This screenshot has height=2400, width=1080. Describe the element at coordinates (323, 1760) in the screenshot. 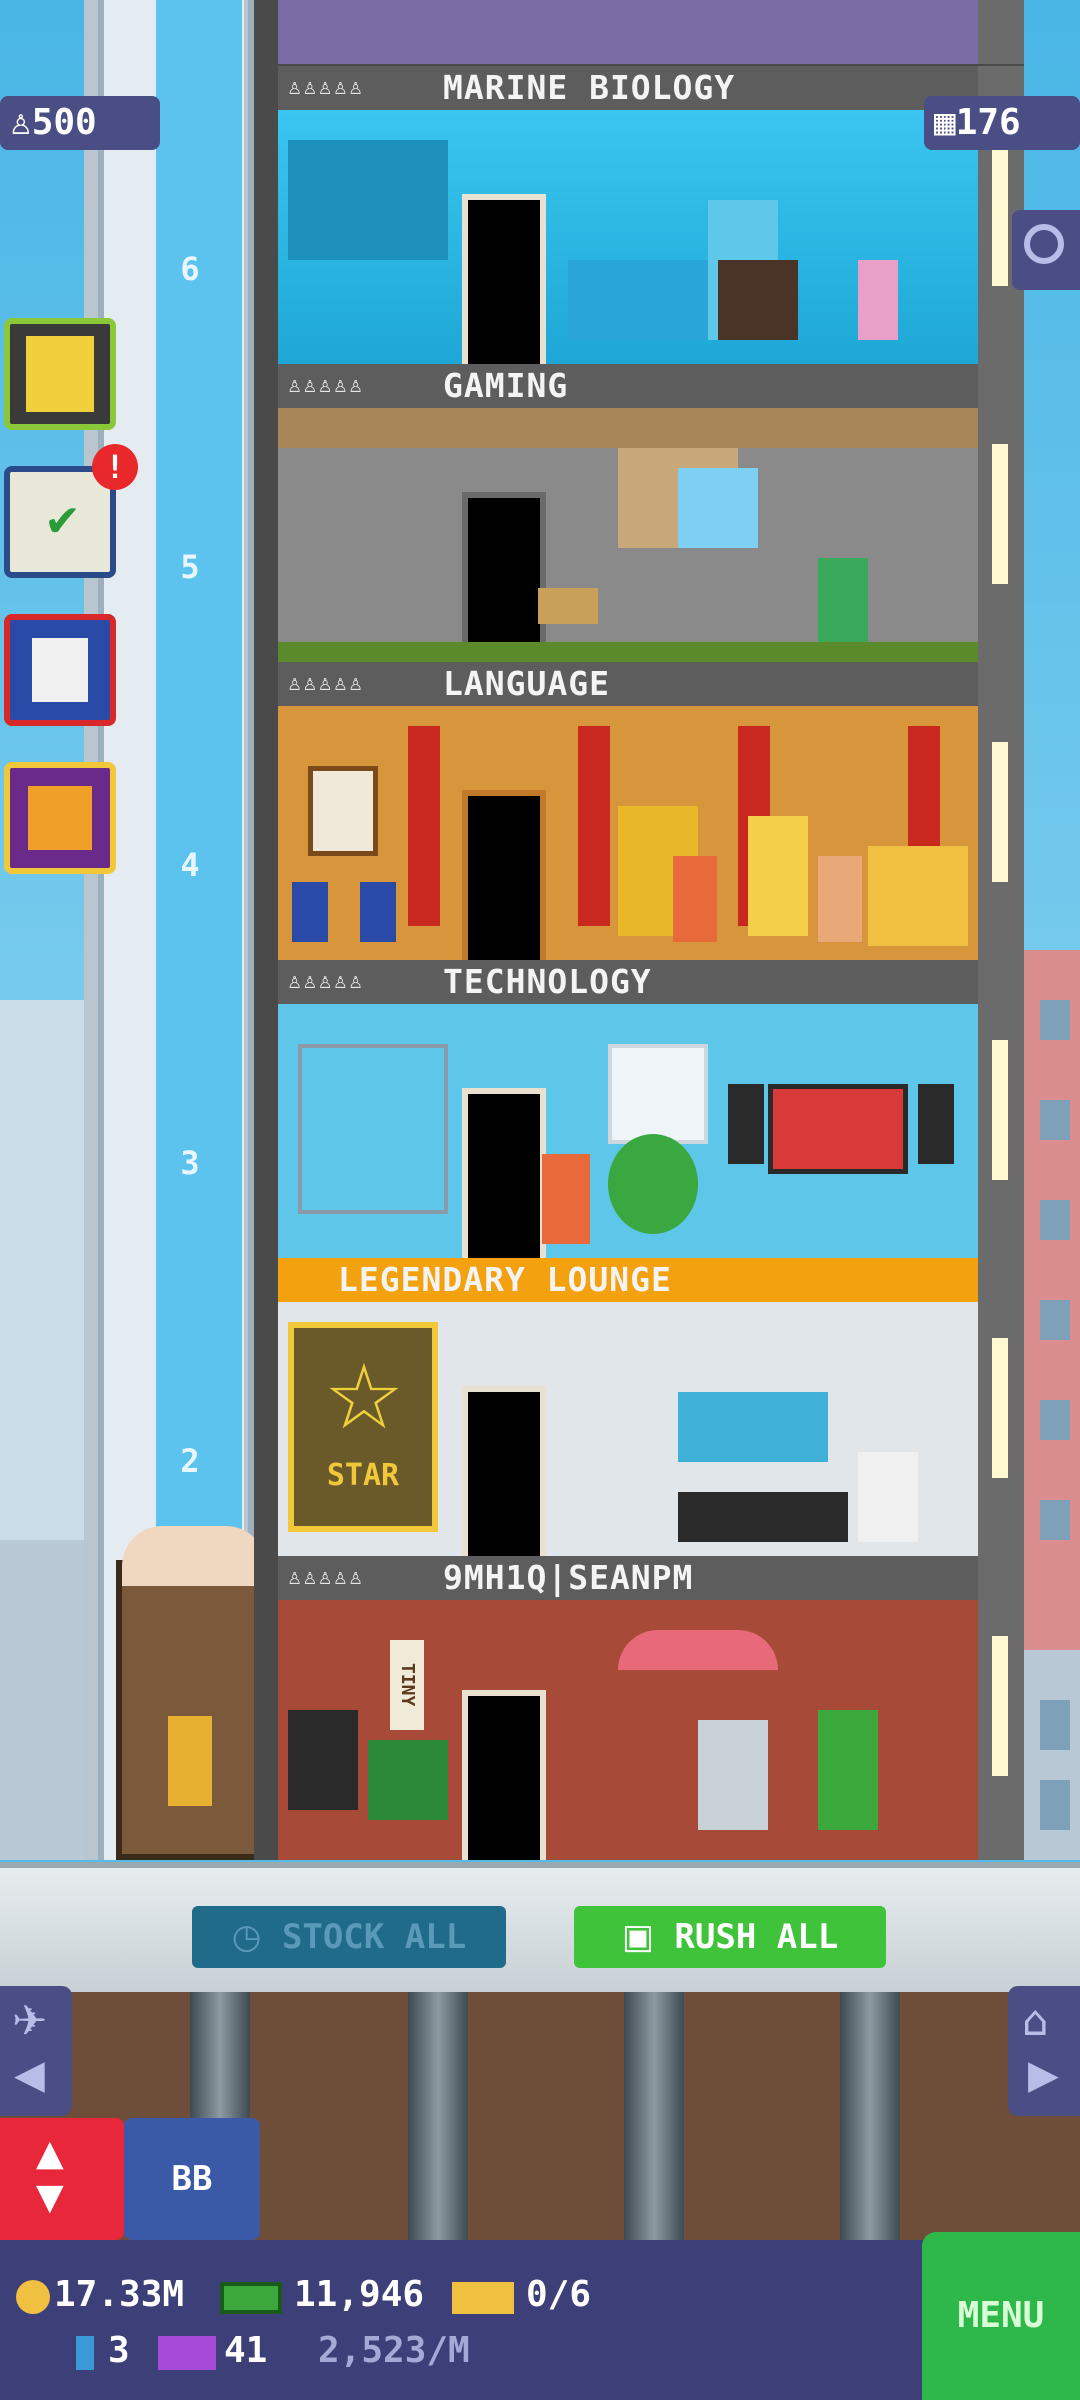

I see `computer` at that location.